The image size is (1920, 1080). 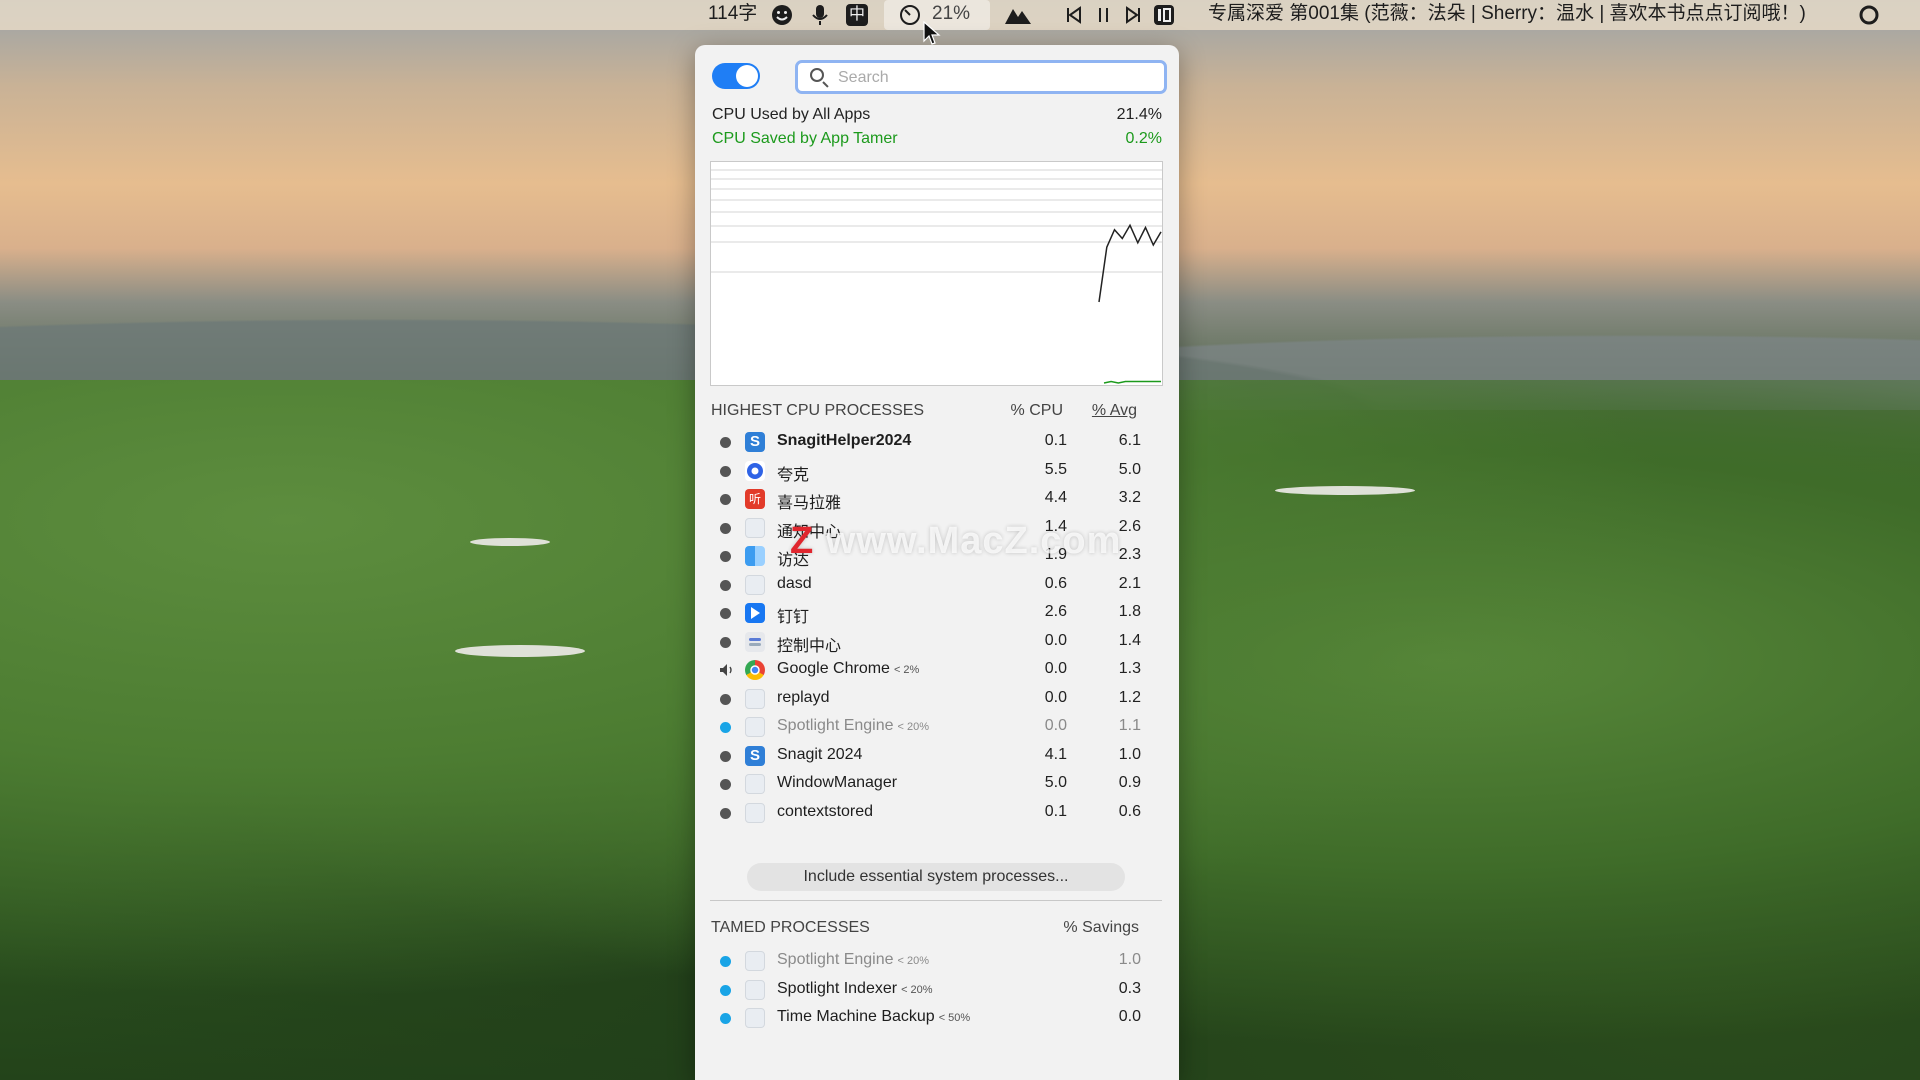 What do you see at coordinates (1055, 782) in the screenshot?
I see `process-cpu: 5.0` at bounding box center [1055, 782].